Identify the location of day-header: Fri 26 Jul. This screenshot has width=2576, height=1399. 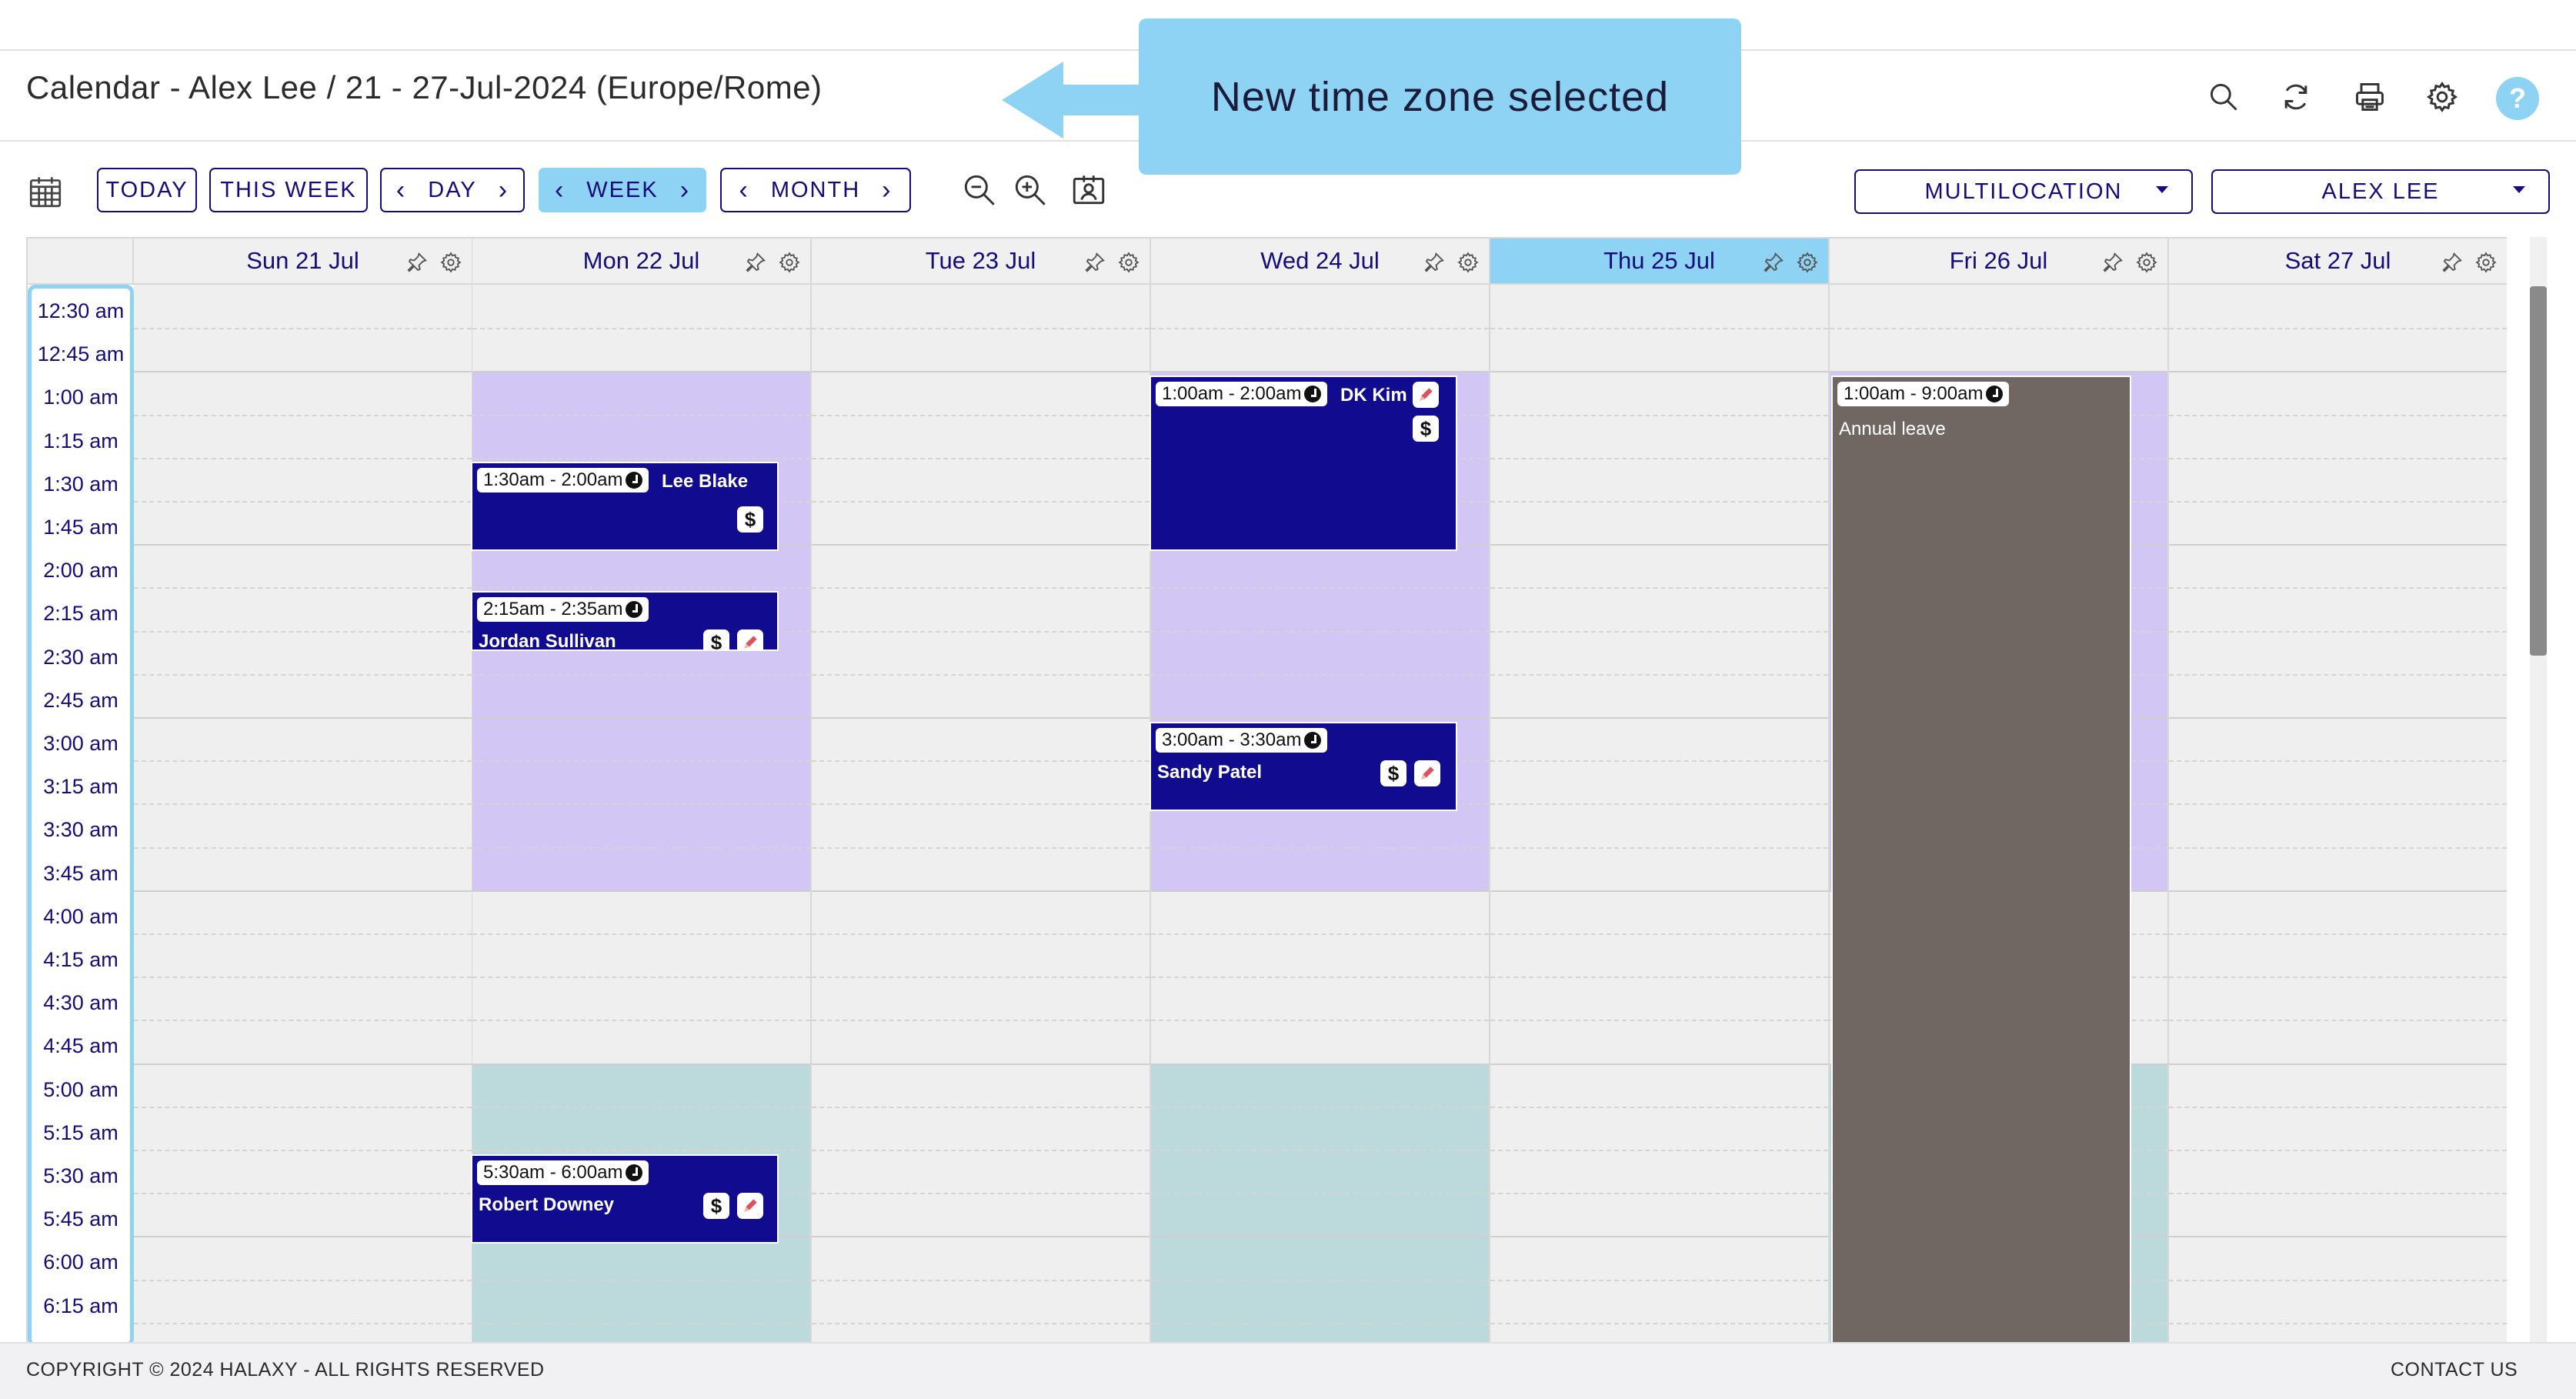
(2000, 261).